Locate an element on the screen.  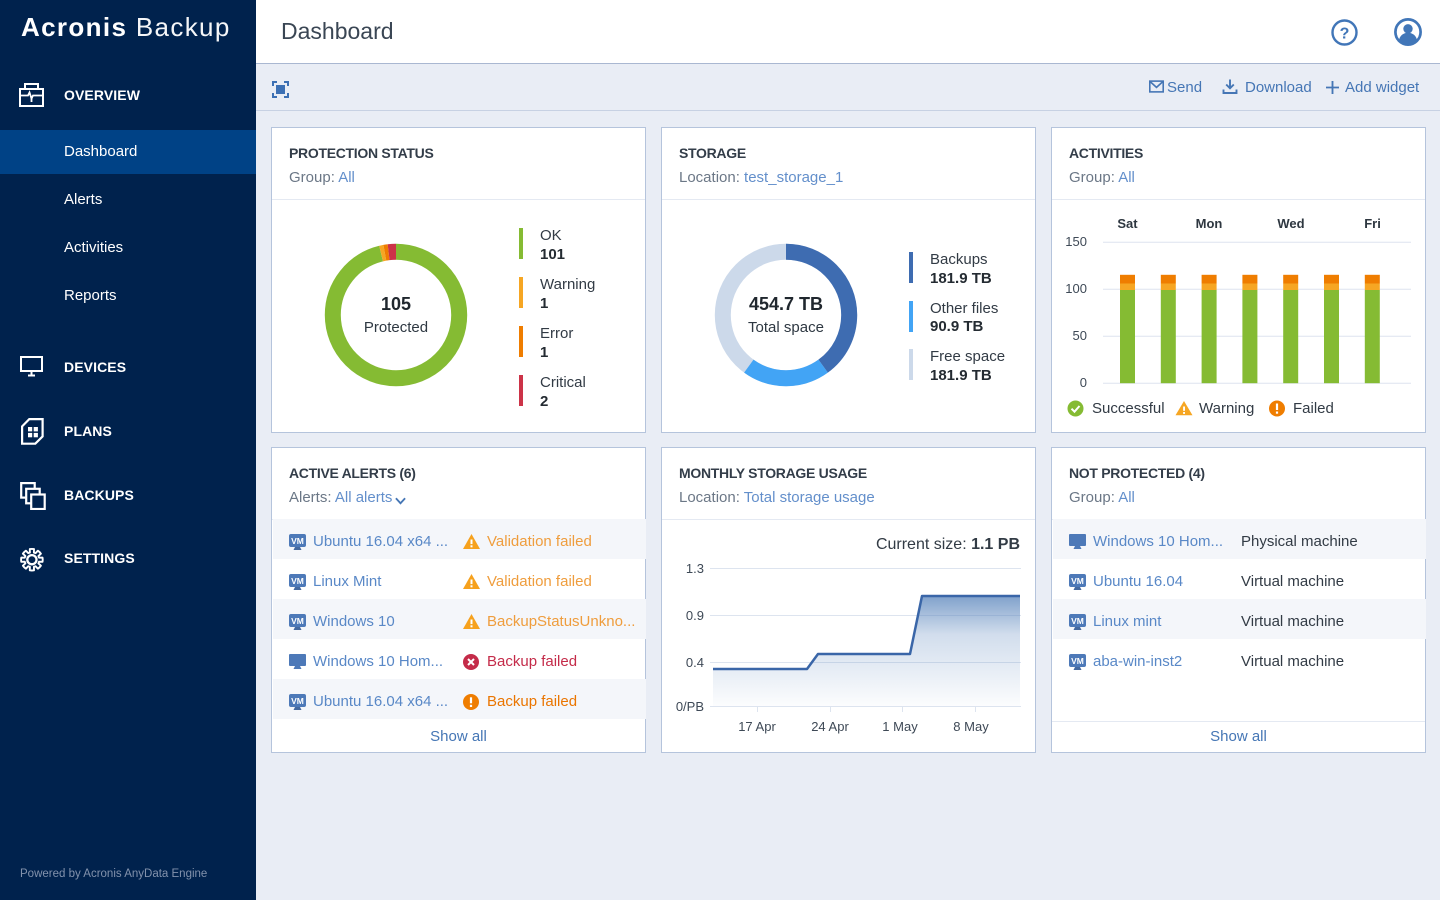
svg-text: 8 May is located at coordinates (971, 726).